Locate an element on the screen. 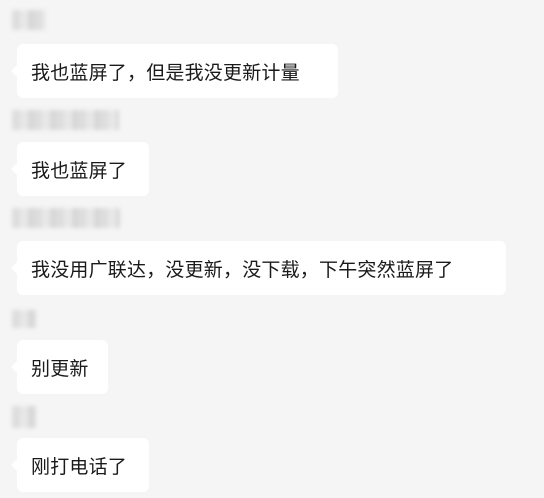 The width and height of the screenshot is (544, 498). message-bubble: 我没用广联达，没更新，没下载，下午突然蓝屏了 is located at coordinates (258, 268).